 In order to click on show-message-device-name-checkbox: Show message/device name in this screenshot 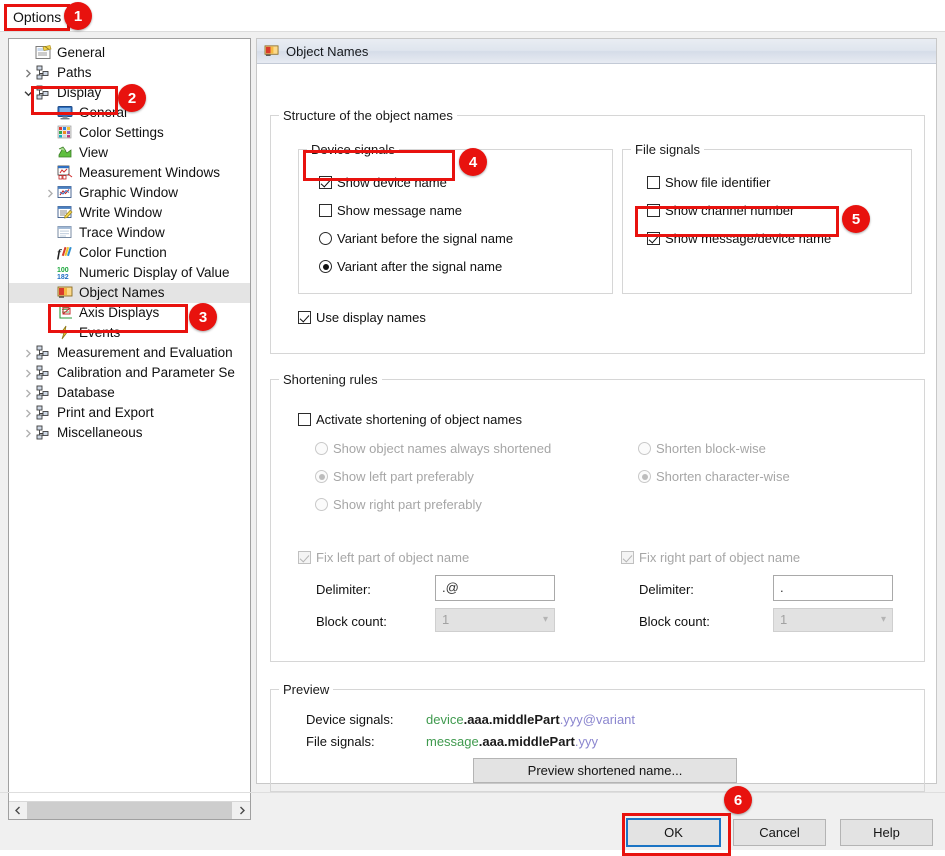, I will do `click(739, 238)`.